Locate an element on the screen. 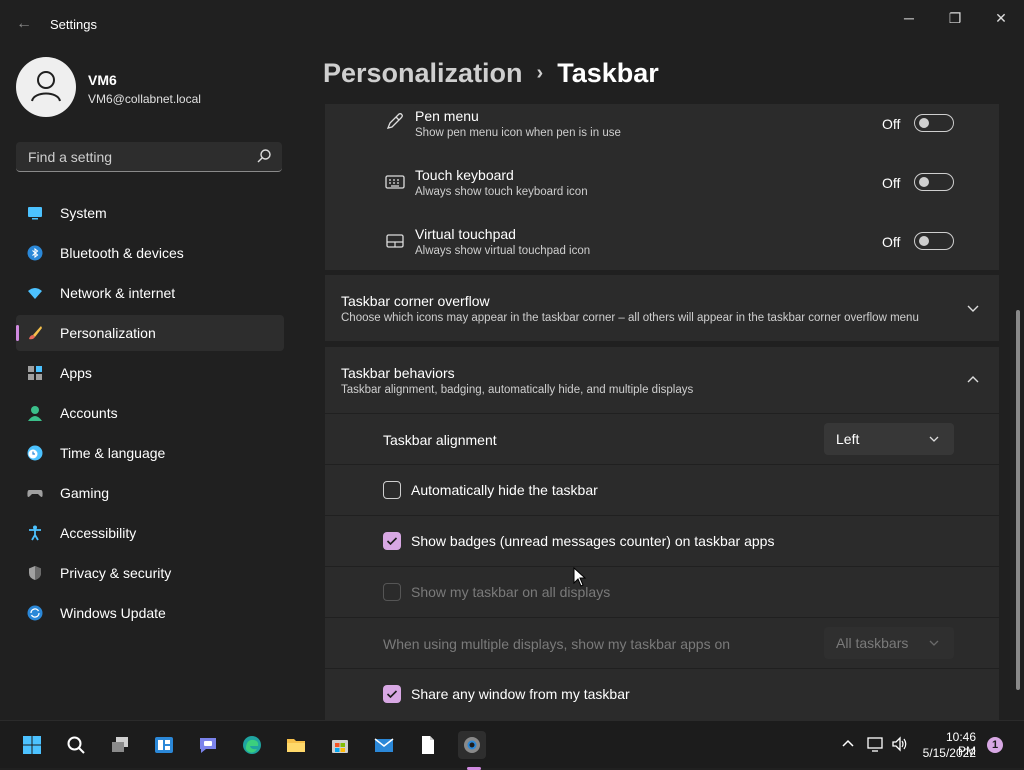 Image resolution: width=1024 pixels, height=770 pixels. touchpad-icon is located at coordinates (395, 241).